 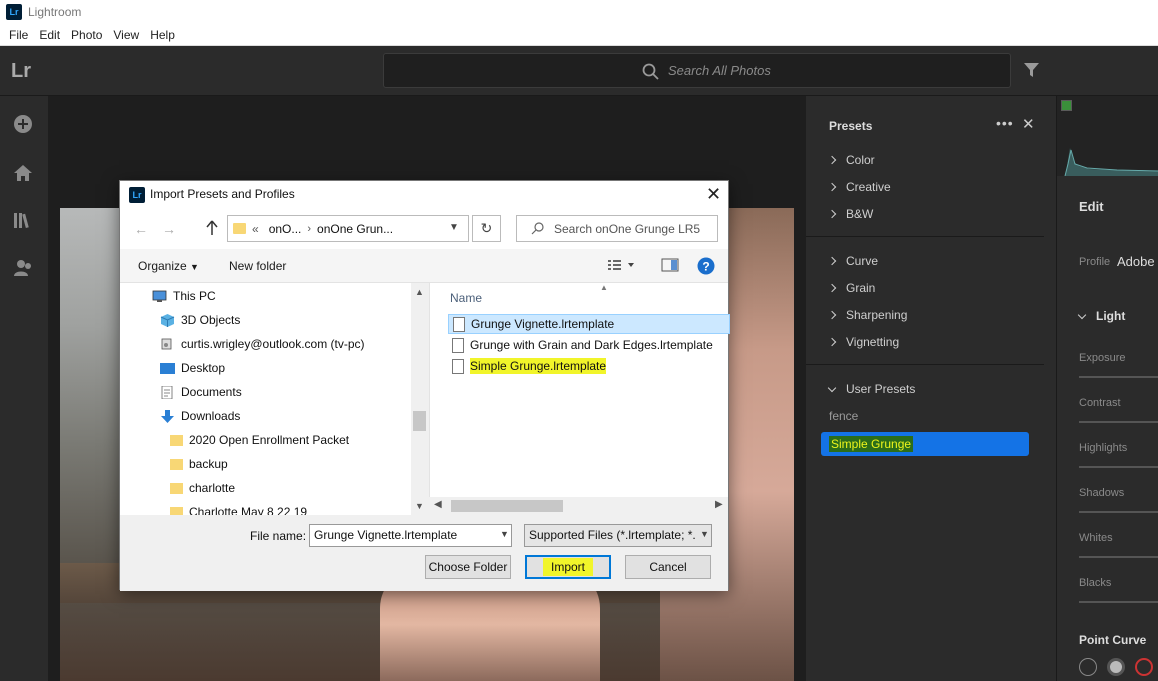 I want to click on window-title: Lightroom, so click(x=55, y=12).